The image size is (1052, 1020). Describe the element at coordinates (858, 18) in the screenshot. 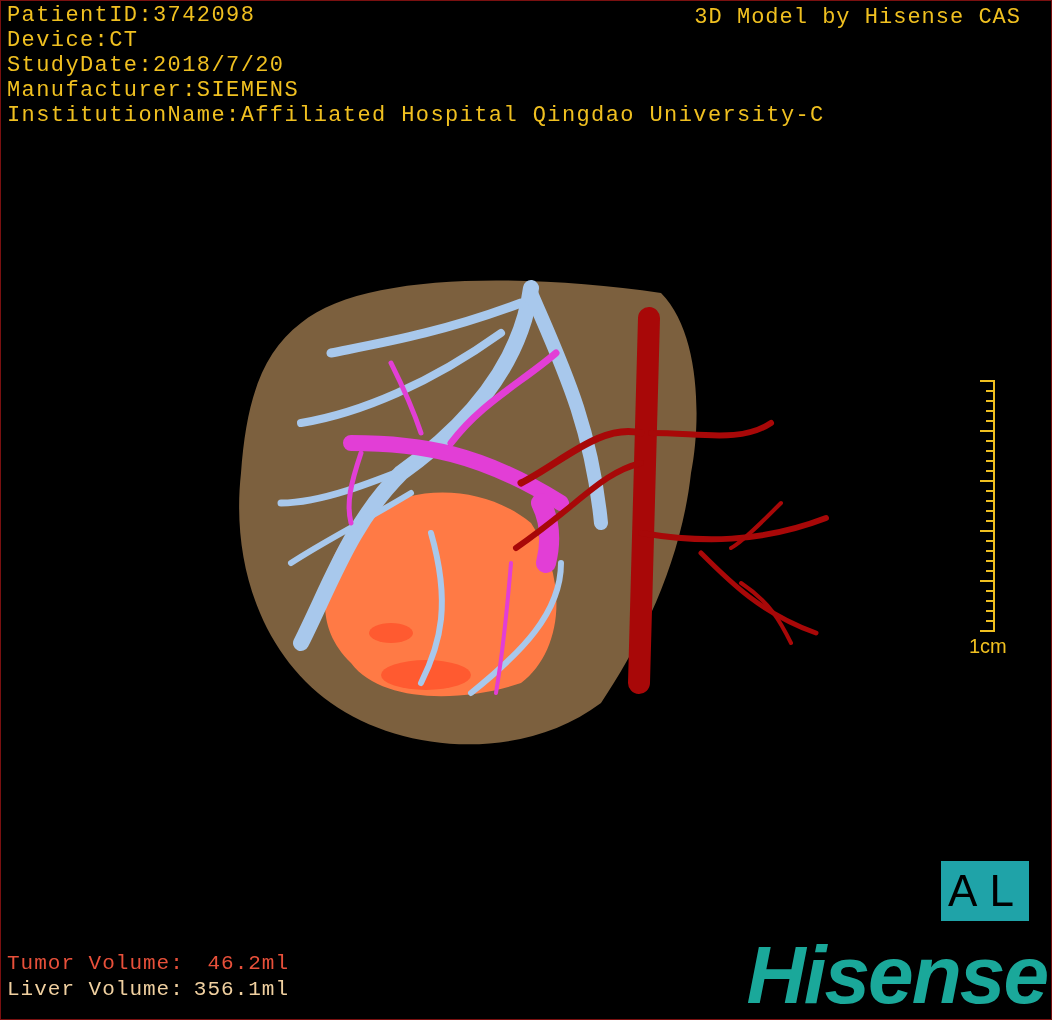

I see `header-title: 3D Model by Hisense CAS` at that location.